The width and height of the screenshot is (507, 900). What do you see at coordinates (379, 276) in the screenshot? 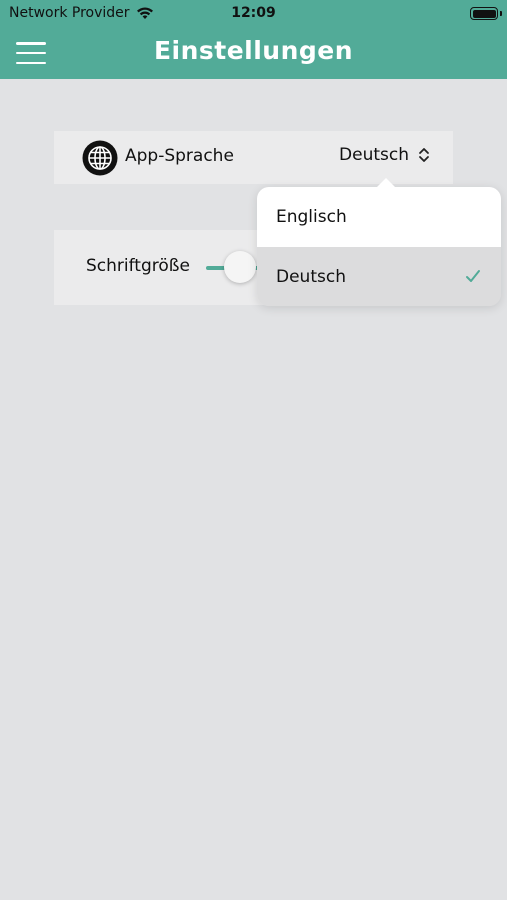
I see `language-option-deutsch: Deutsch` at bounding box center [379, 276].